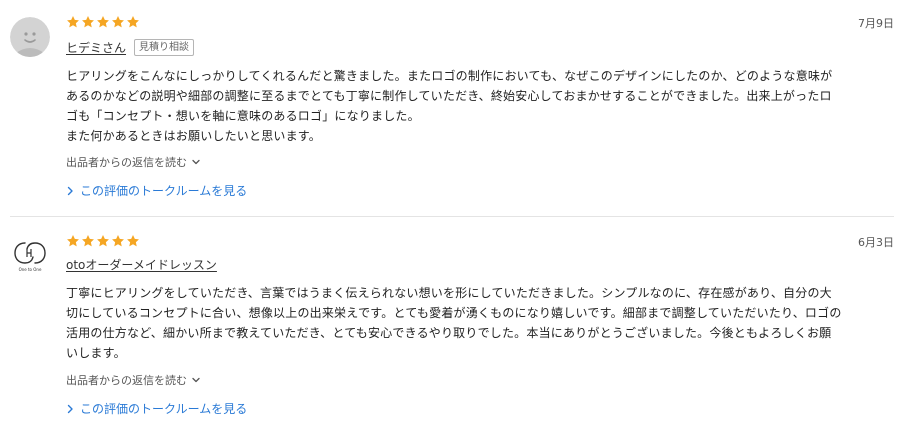  I want to click on one-to-one-logo-avatar: One to One, so click(30, 255).